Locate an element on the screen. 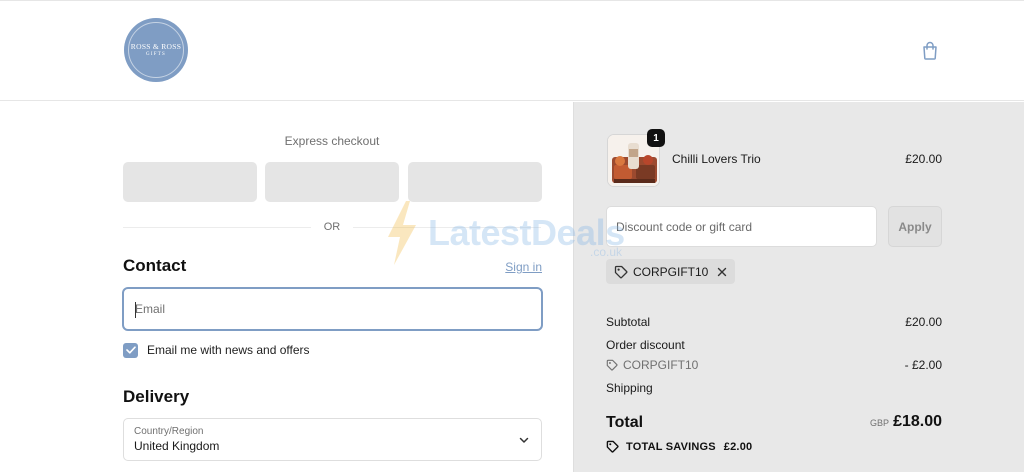  checkmark-icon is located at coordinates (130, 350).